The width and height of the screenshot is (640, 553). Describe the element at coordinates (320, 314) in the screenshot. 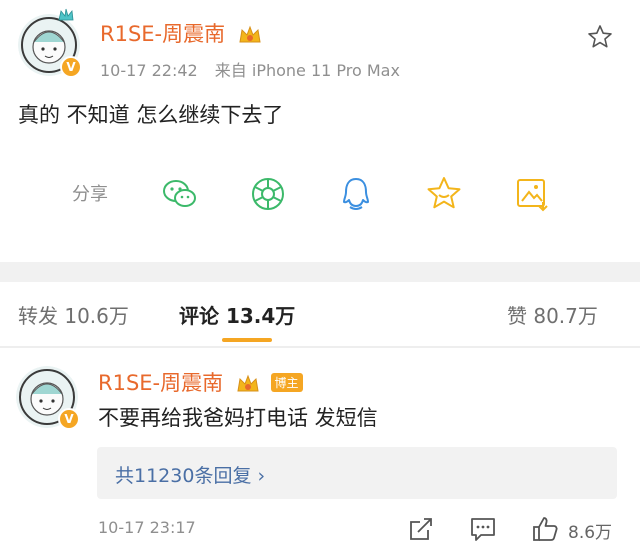

I see `interaction-tabs: 转发 10.6万 评论 13.4万 赞 80.7万` at that location.